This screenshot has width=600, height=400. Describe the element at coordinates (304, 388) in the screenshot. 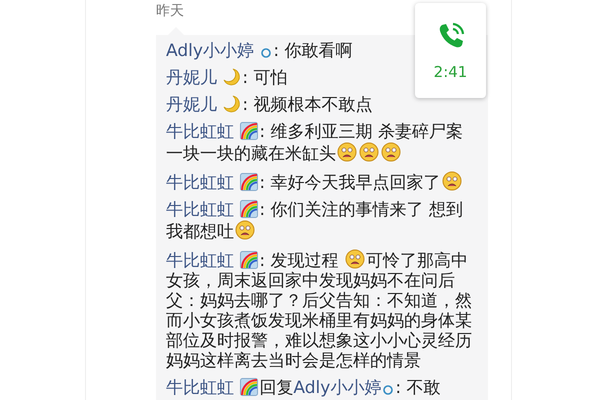

I see `comment-text: 牛比虹虹 回复Adly小小婷 : 不敢` at that location.